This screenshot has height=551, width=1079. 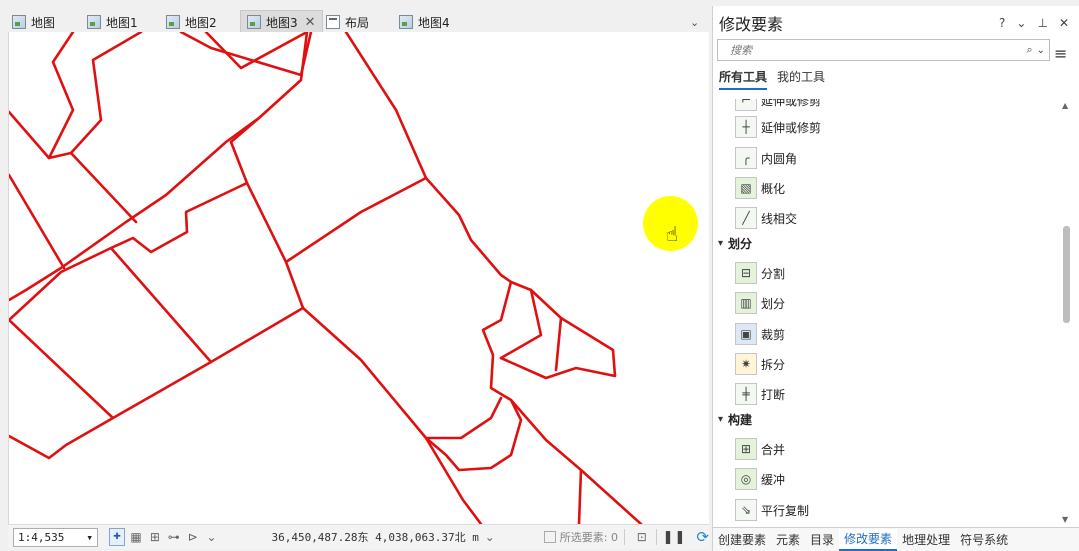 I want to click on chevron-down-icon: ⌄, so click(x=1041, y=50).